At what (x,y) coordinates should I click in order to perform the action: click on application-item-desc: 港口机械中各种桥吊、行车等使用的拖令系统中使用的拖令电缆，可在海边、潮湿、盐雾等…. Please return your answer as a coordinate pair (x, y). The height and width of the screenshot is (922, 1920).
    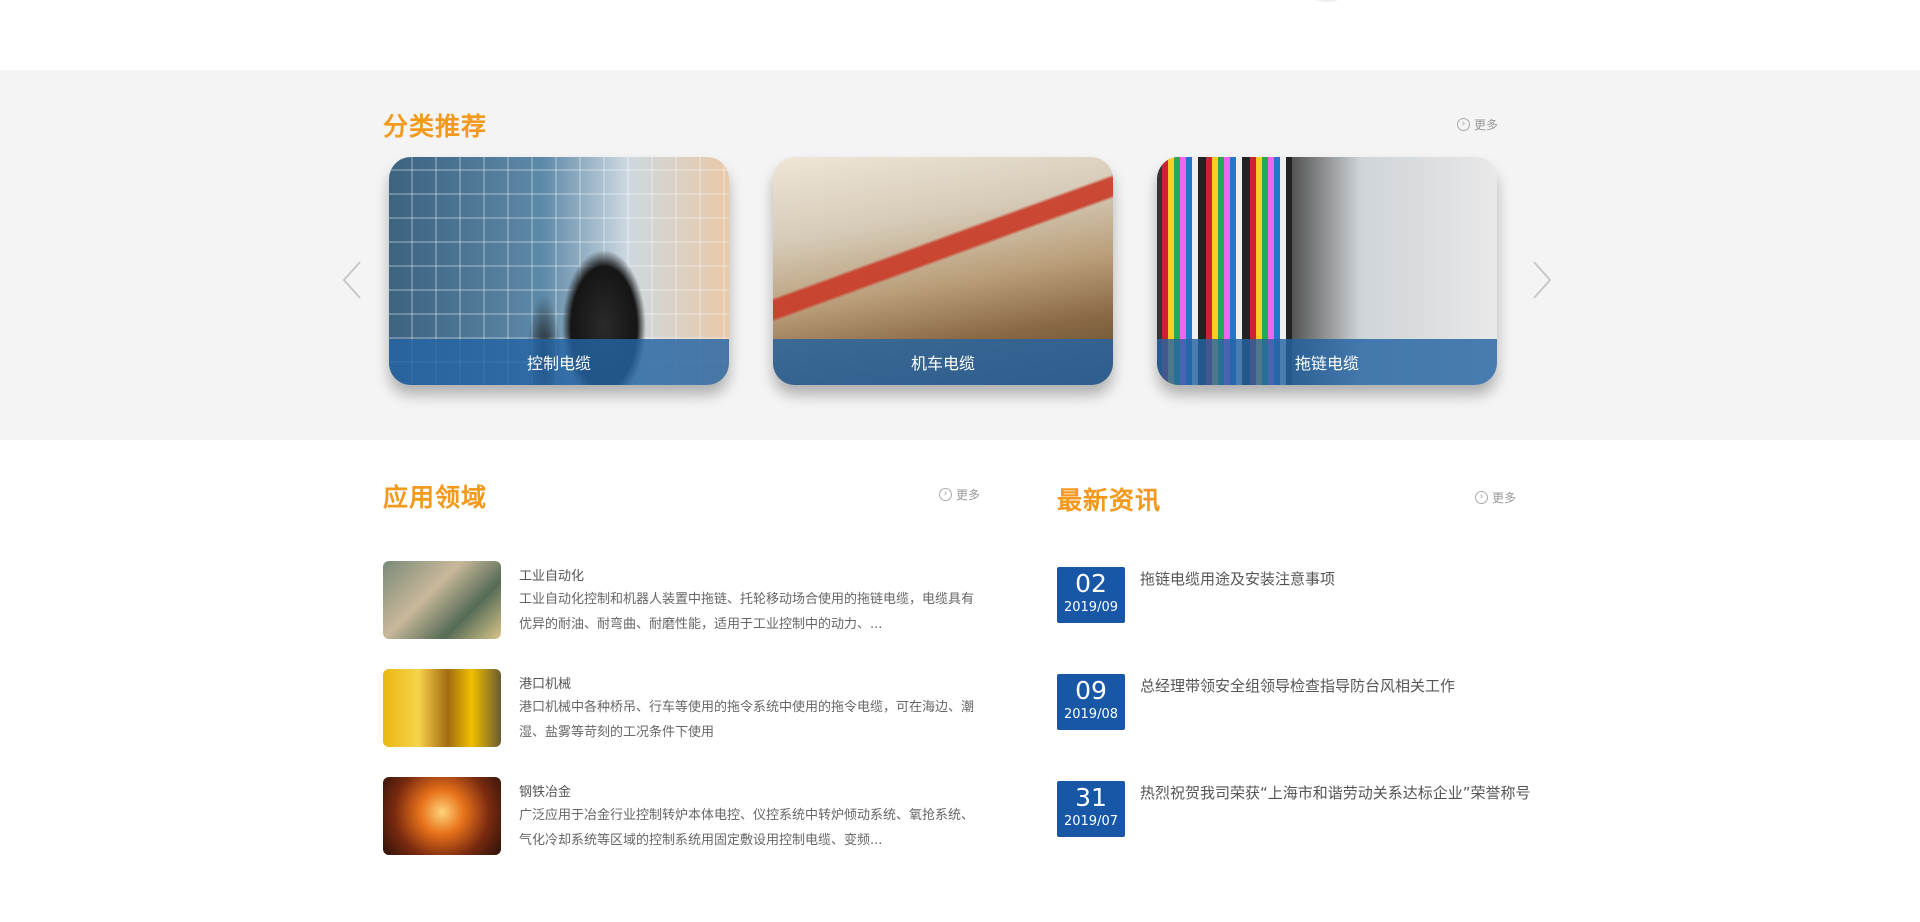
    Looking at the image, I should click on (747, 720).